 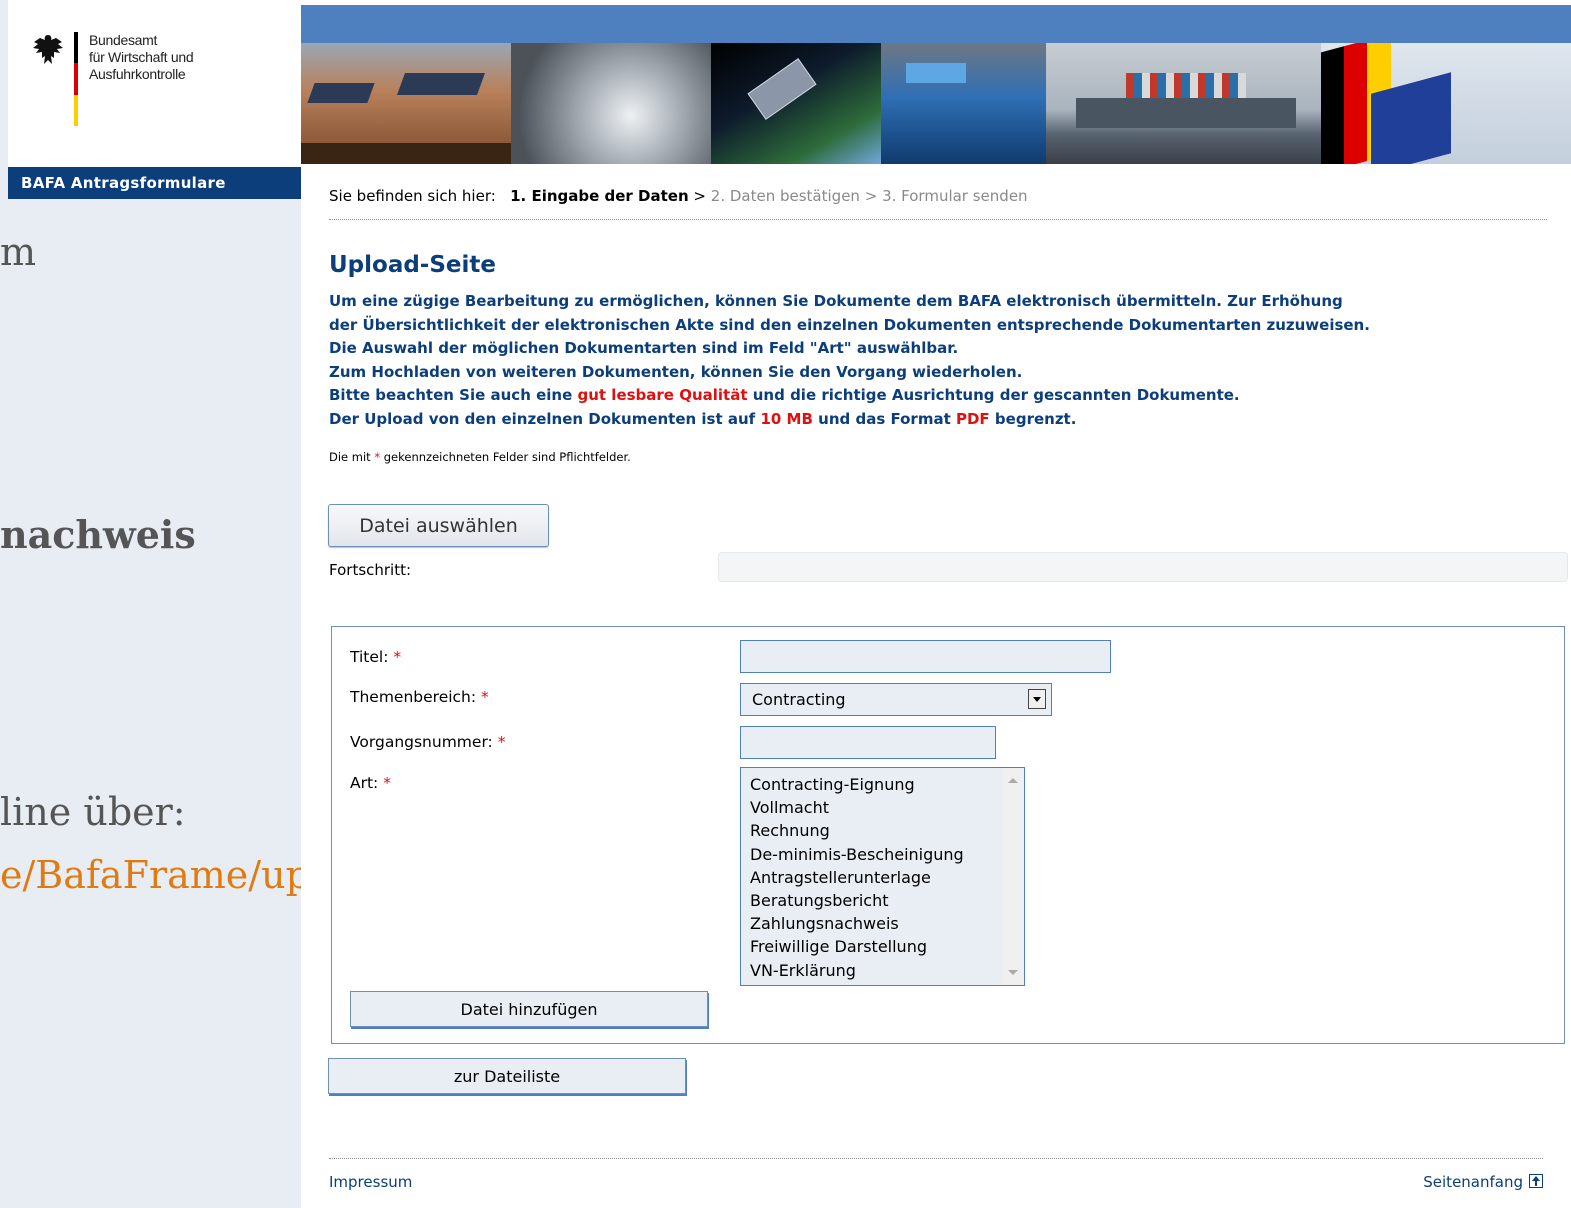 I want to click on scroll-down-icon, so click(x=1013, y=972).